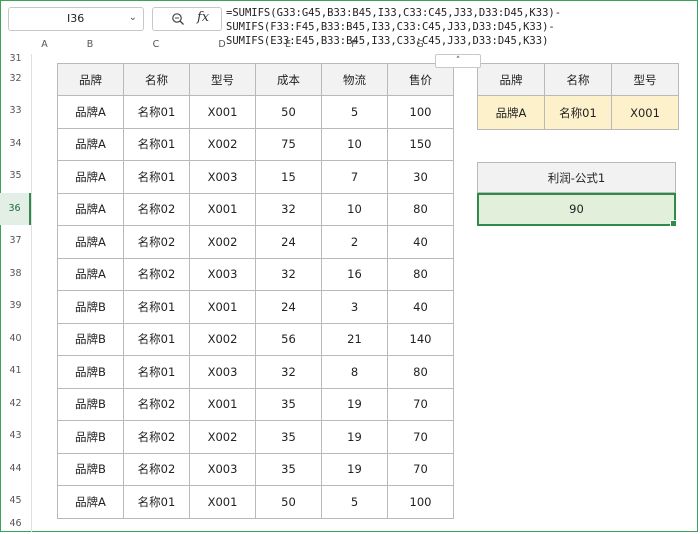 Image resolution: width=700 pixels, height=534 pixels. Describe the element at coordinates (288, 45) in the screenshot. I see `column-header-e: E` at that location.